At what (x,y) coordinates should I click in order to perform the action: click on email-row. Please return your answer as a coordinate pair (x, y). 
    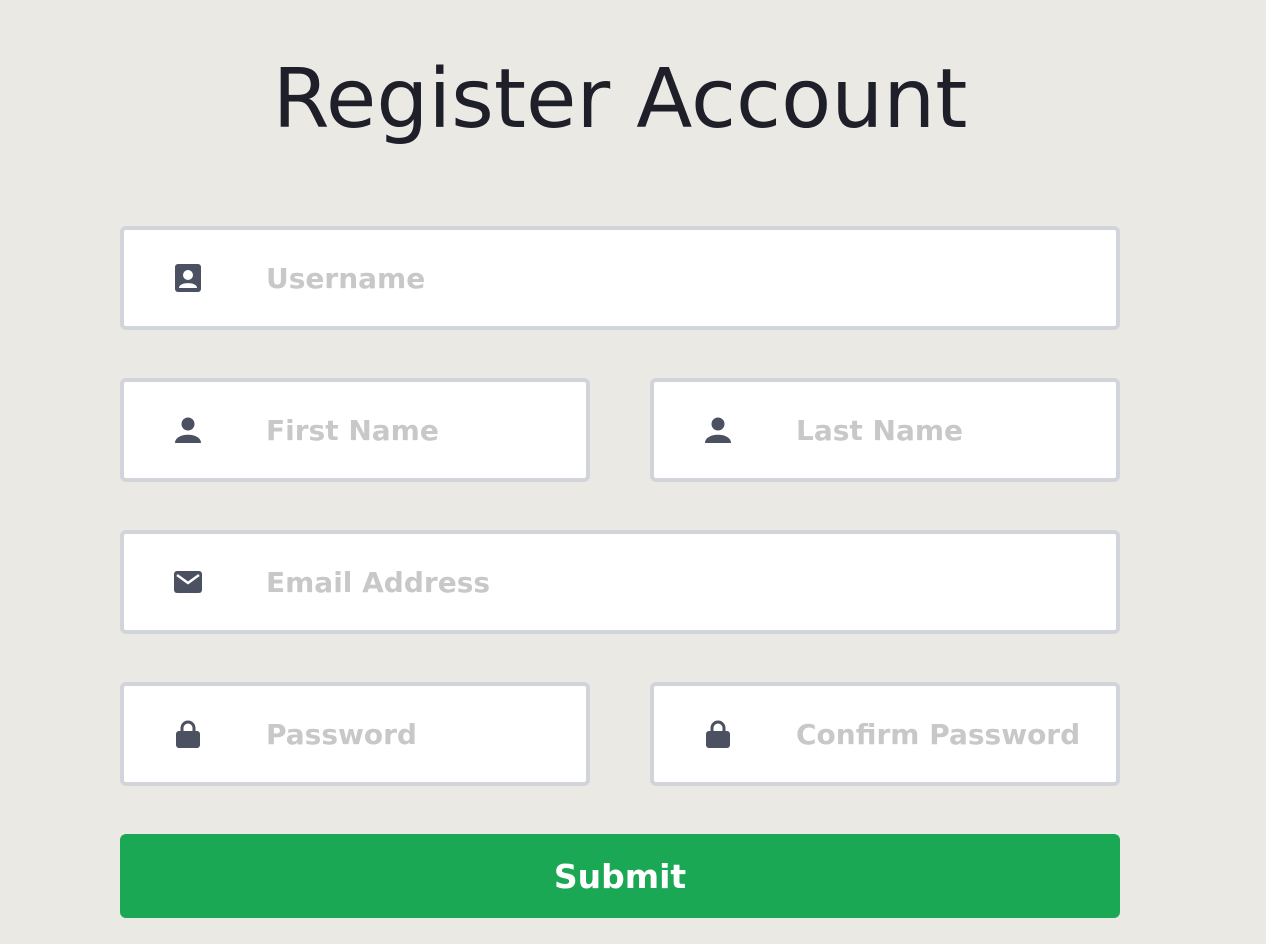
    Looking at the image, I should click on (620, 582).